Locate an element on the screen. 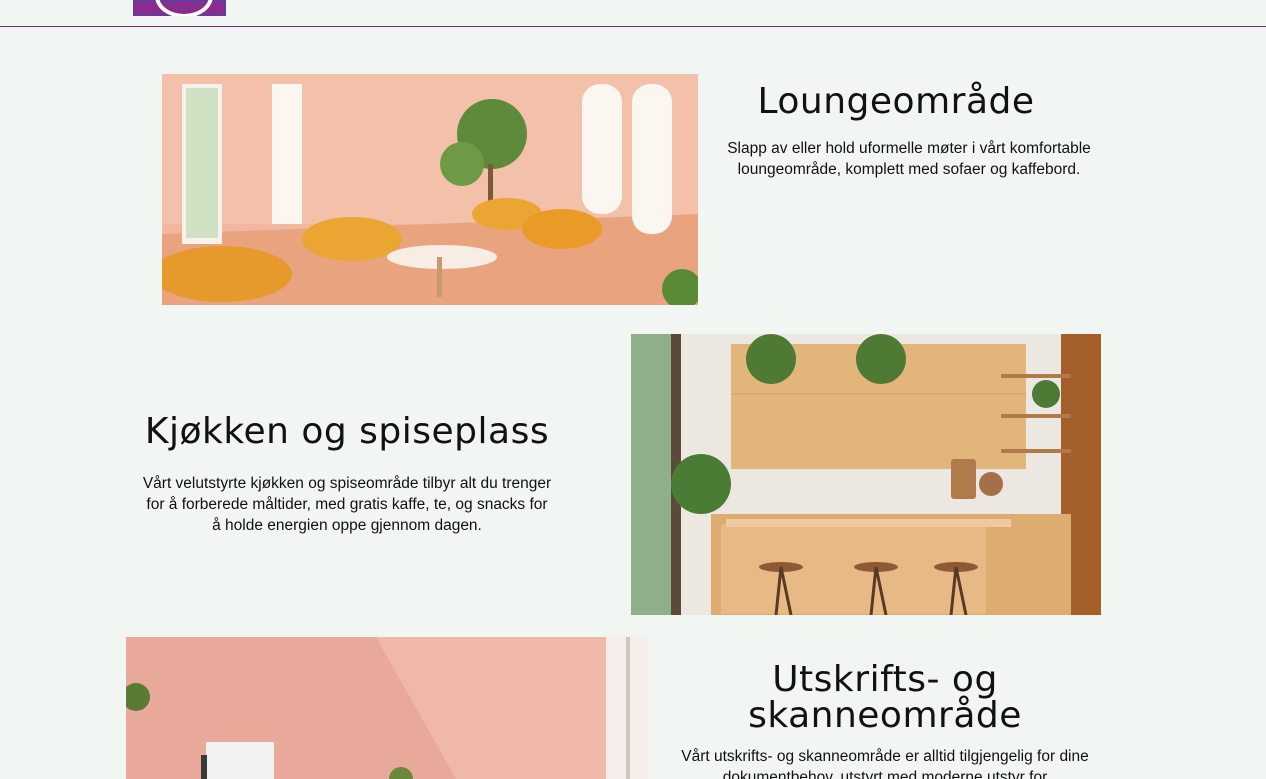  kitchen-title: Kjøkken og spiseplass is located at coordinates (347, 431).